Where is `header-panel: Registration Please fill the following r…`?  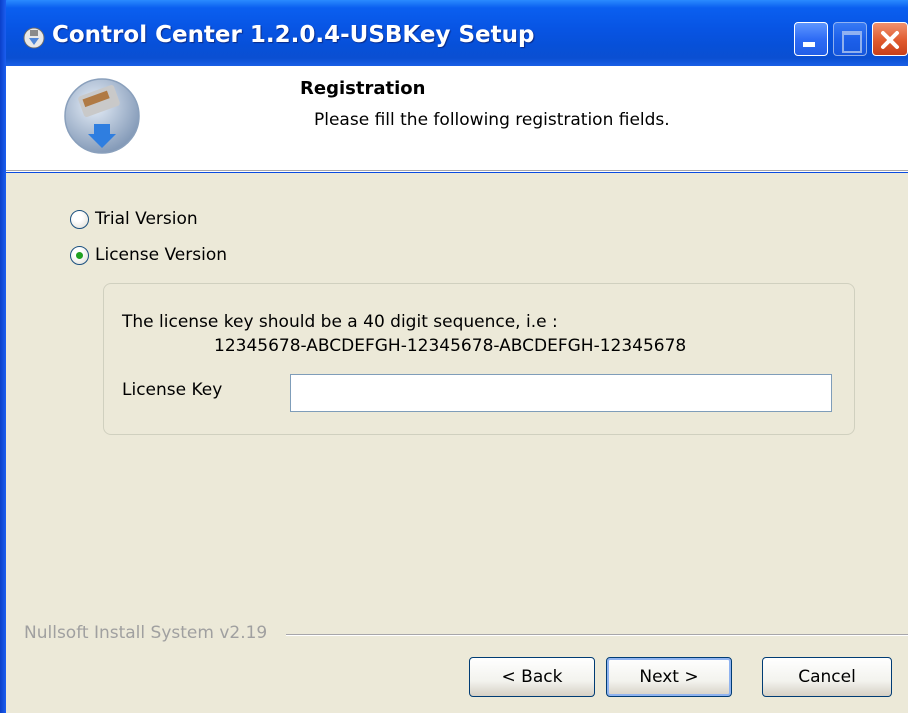
header-panel: Registration Please fill the following r… is located at coordinates (457, 118).